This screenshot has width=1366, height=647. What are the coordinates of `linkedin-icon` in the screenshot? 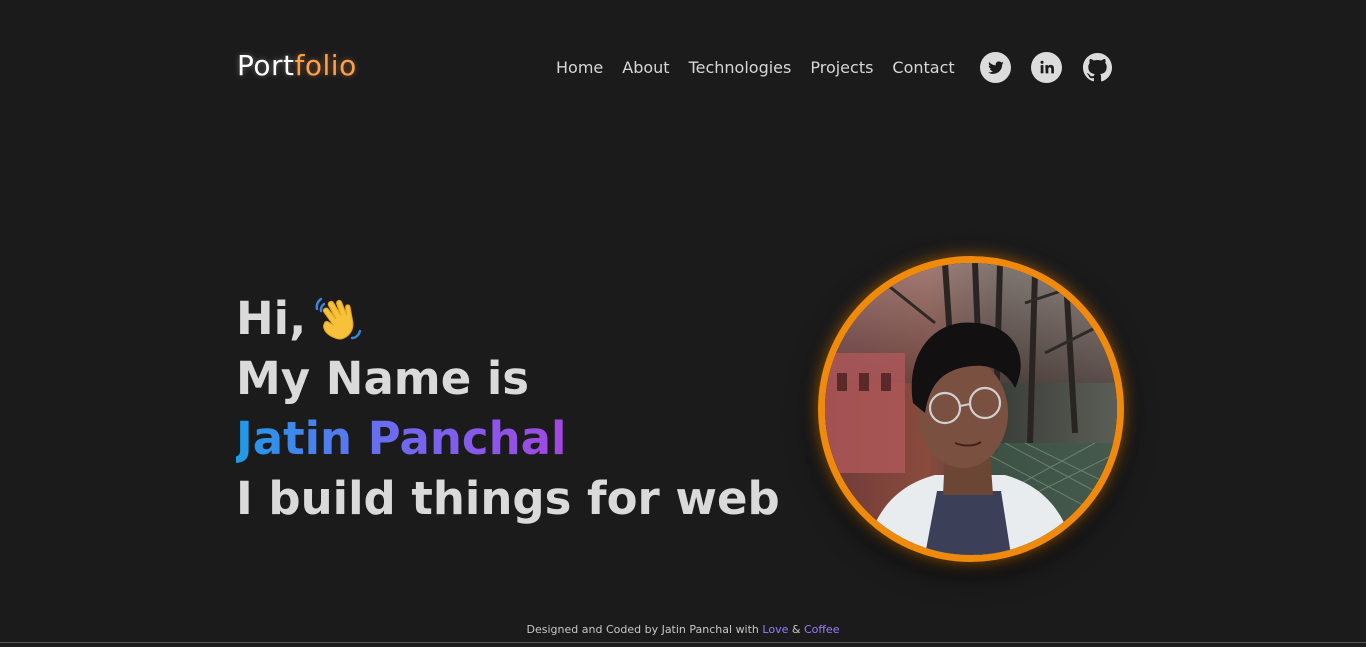 It's located at (1046, 67).